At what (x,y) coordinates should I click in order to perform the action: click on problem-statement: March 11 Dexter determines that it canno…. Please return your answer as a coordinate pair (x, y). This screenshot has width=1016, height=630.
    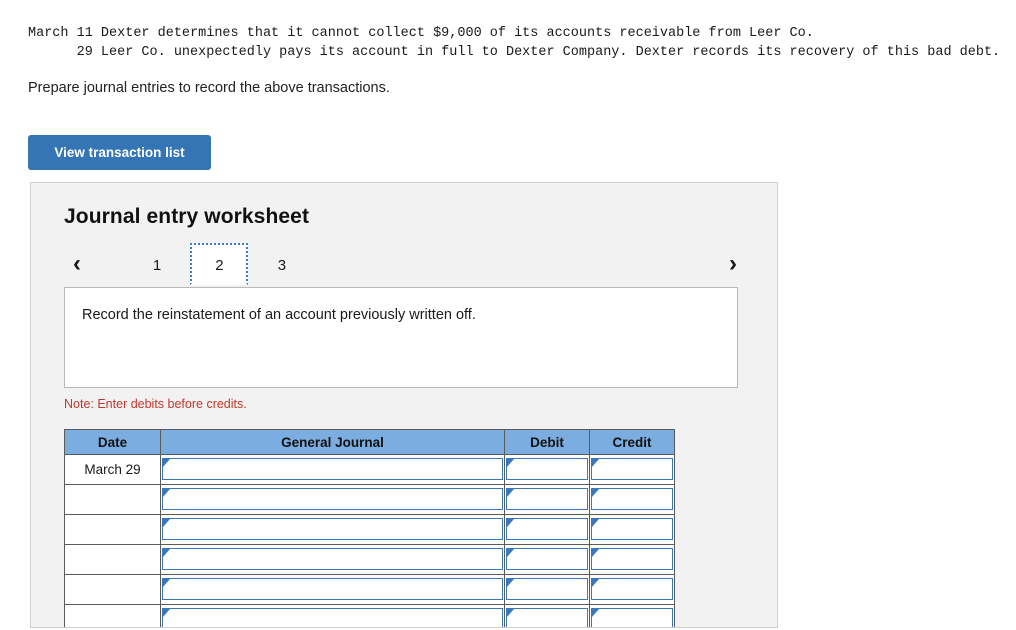
    Looking at the image, I should click on (514, 43).